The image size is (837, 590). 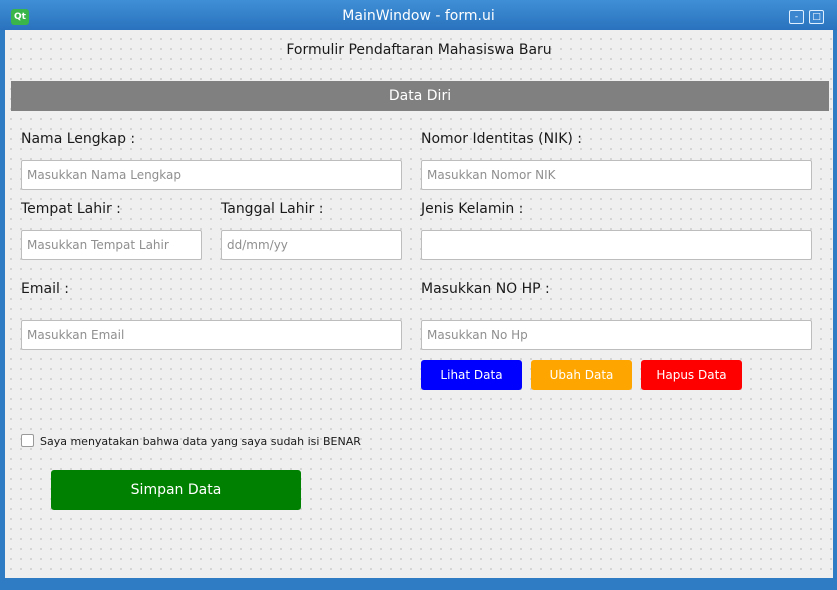 What do you see at coordinates (71, 209) in the screenshot?
I see `tempat-lahir-label: Tempat Lahir :` at bounding box center [71, 209].